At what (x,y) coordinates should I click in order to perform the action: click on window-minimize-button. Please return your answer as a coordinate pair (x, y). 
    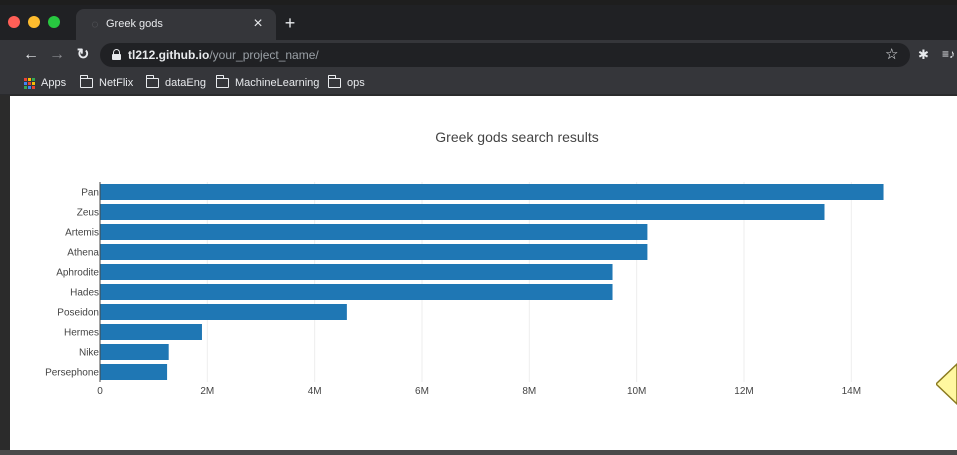
    Looking at the image, I should click on (34, 22).